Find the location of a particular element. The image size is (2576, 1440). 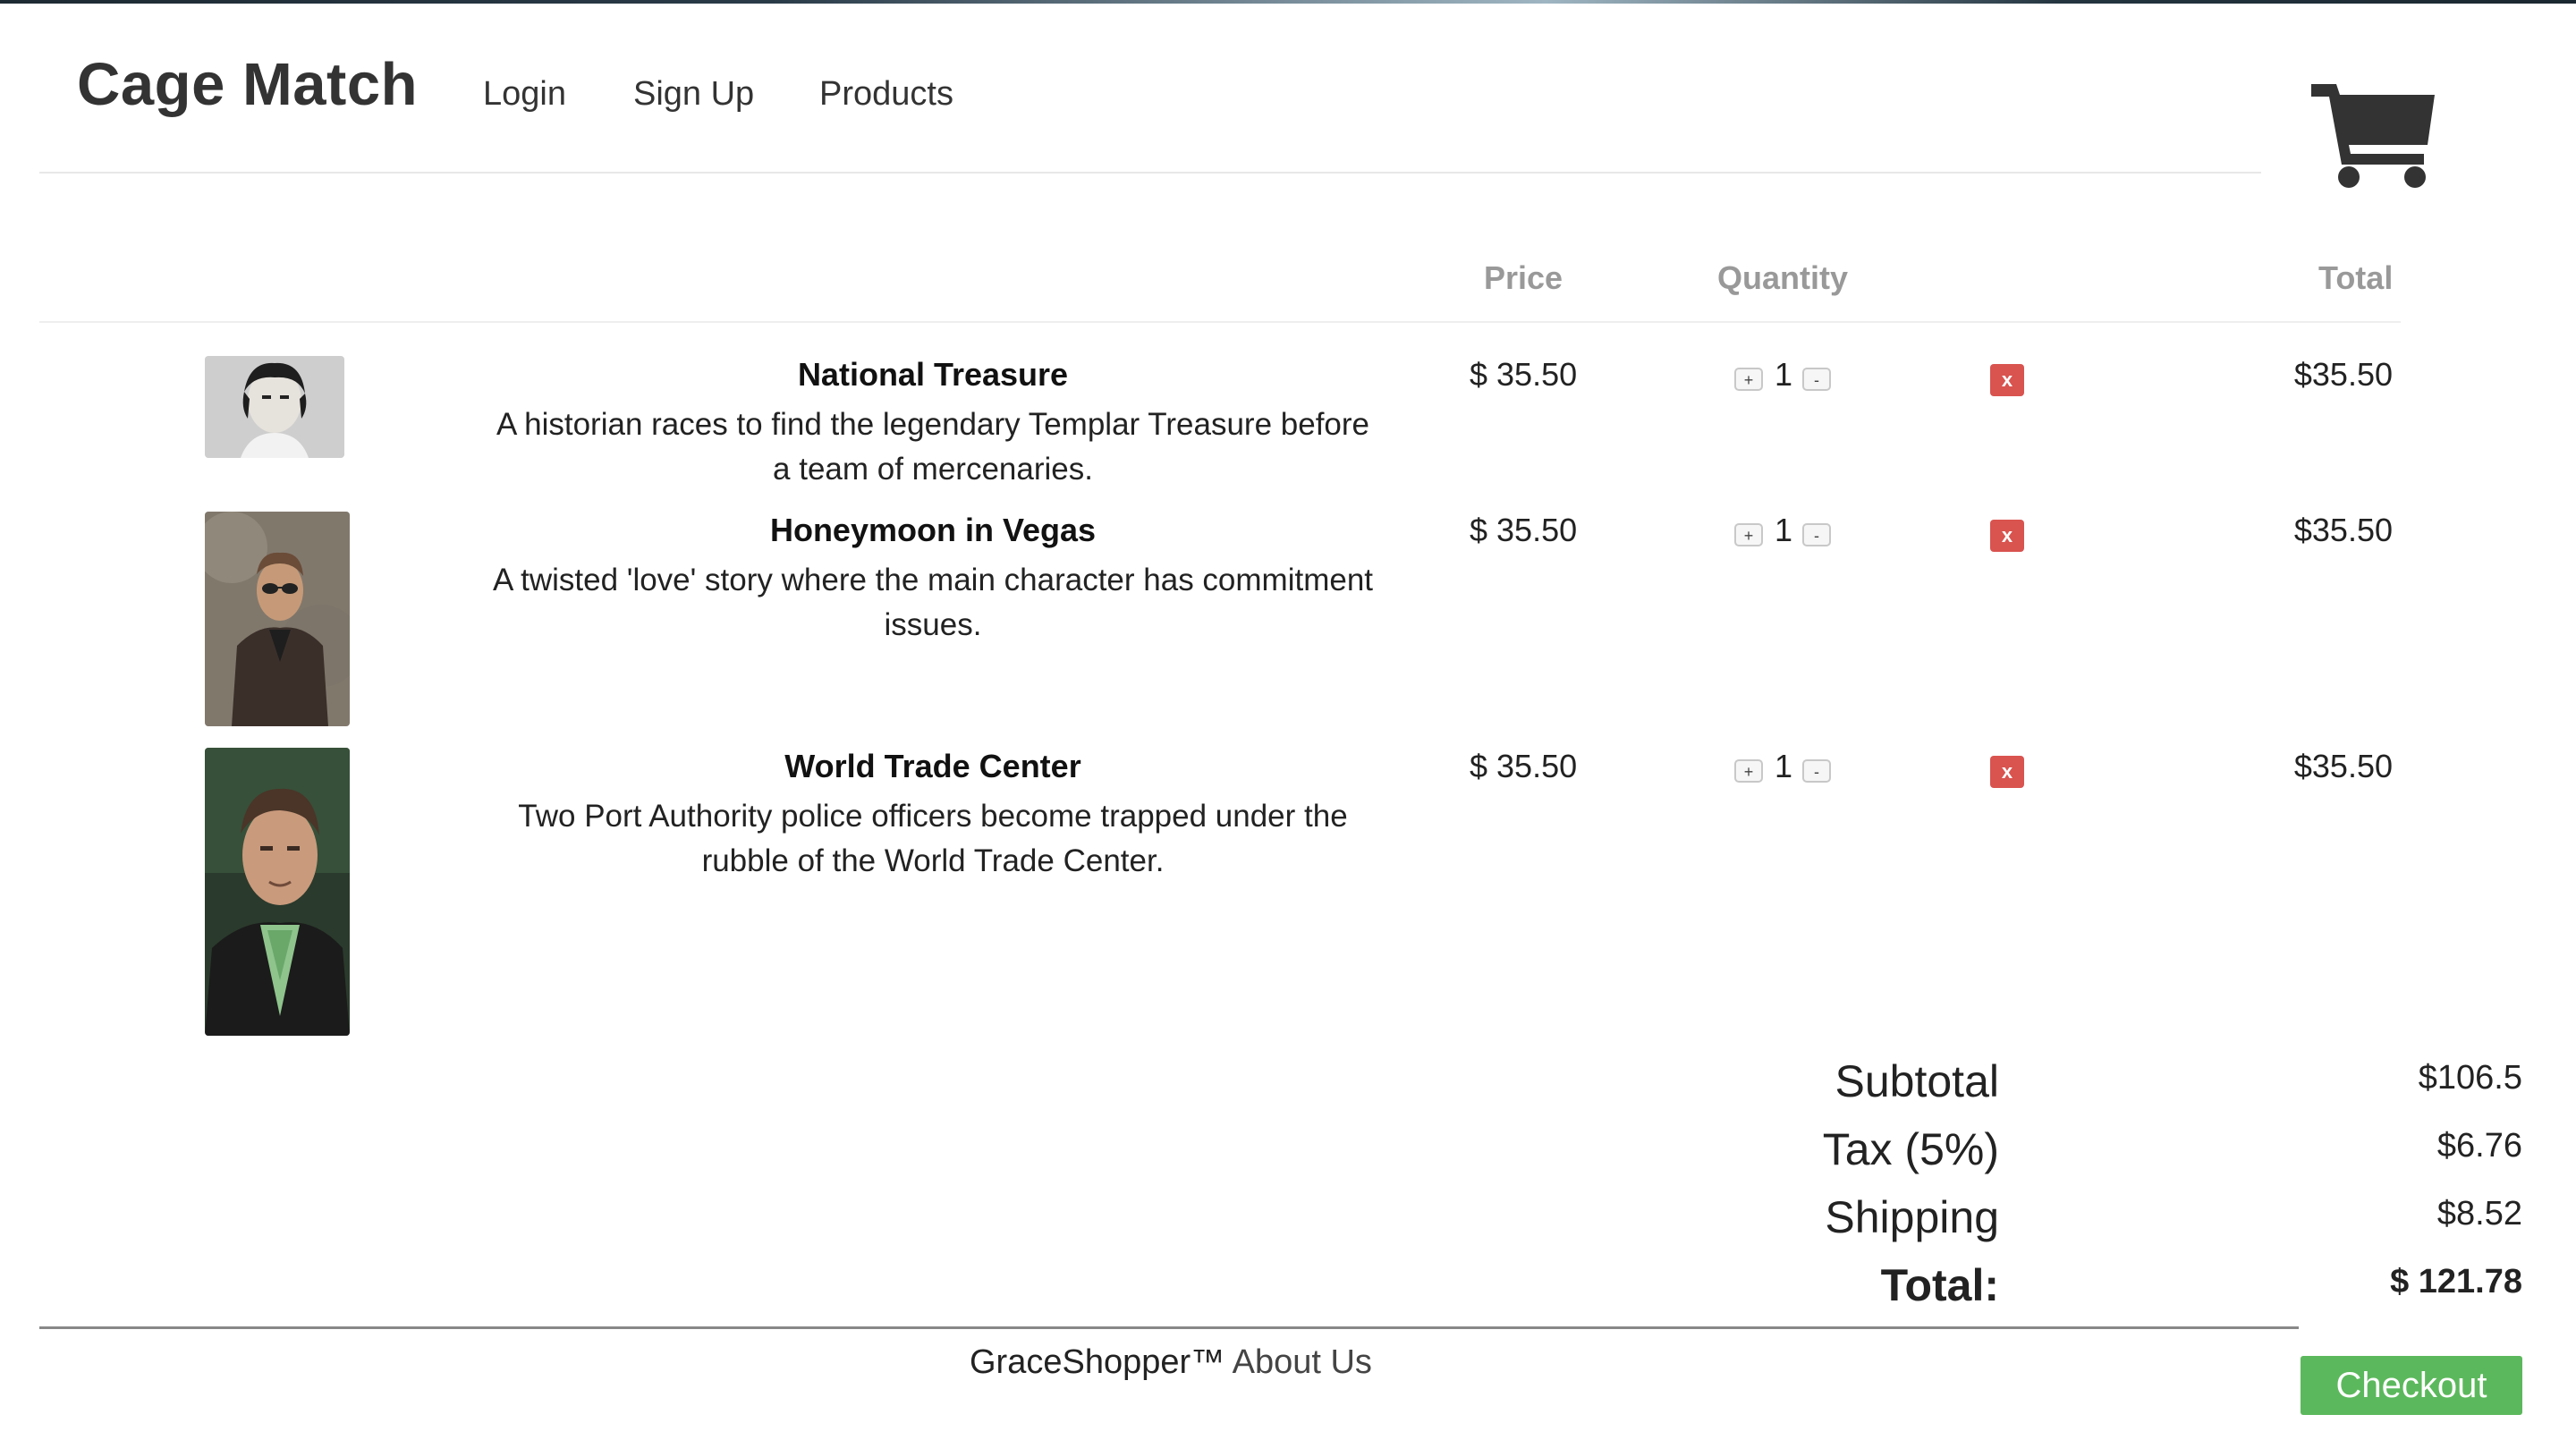

product-image-world-trade-center is located at coordinates (277, 892).